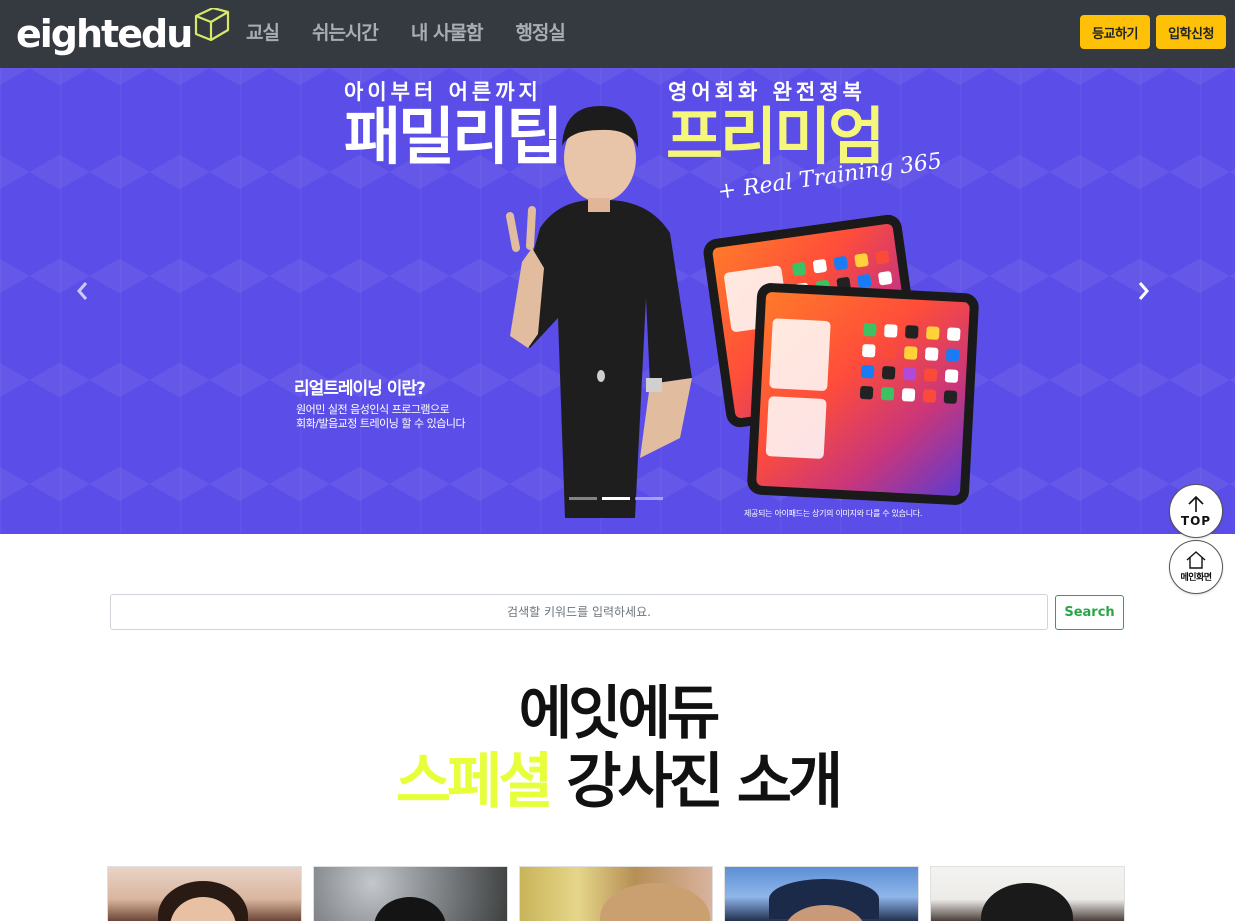 The width and height of the screenshot is (1235, 921). Describe the element at coordinates (579, 612) in the screenshot. I see `search-input` at that location.